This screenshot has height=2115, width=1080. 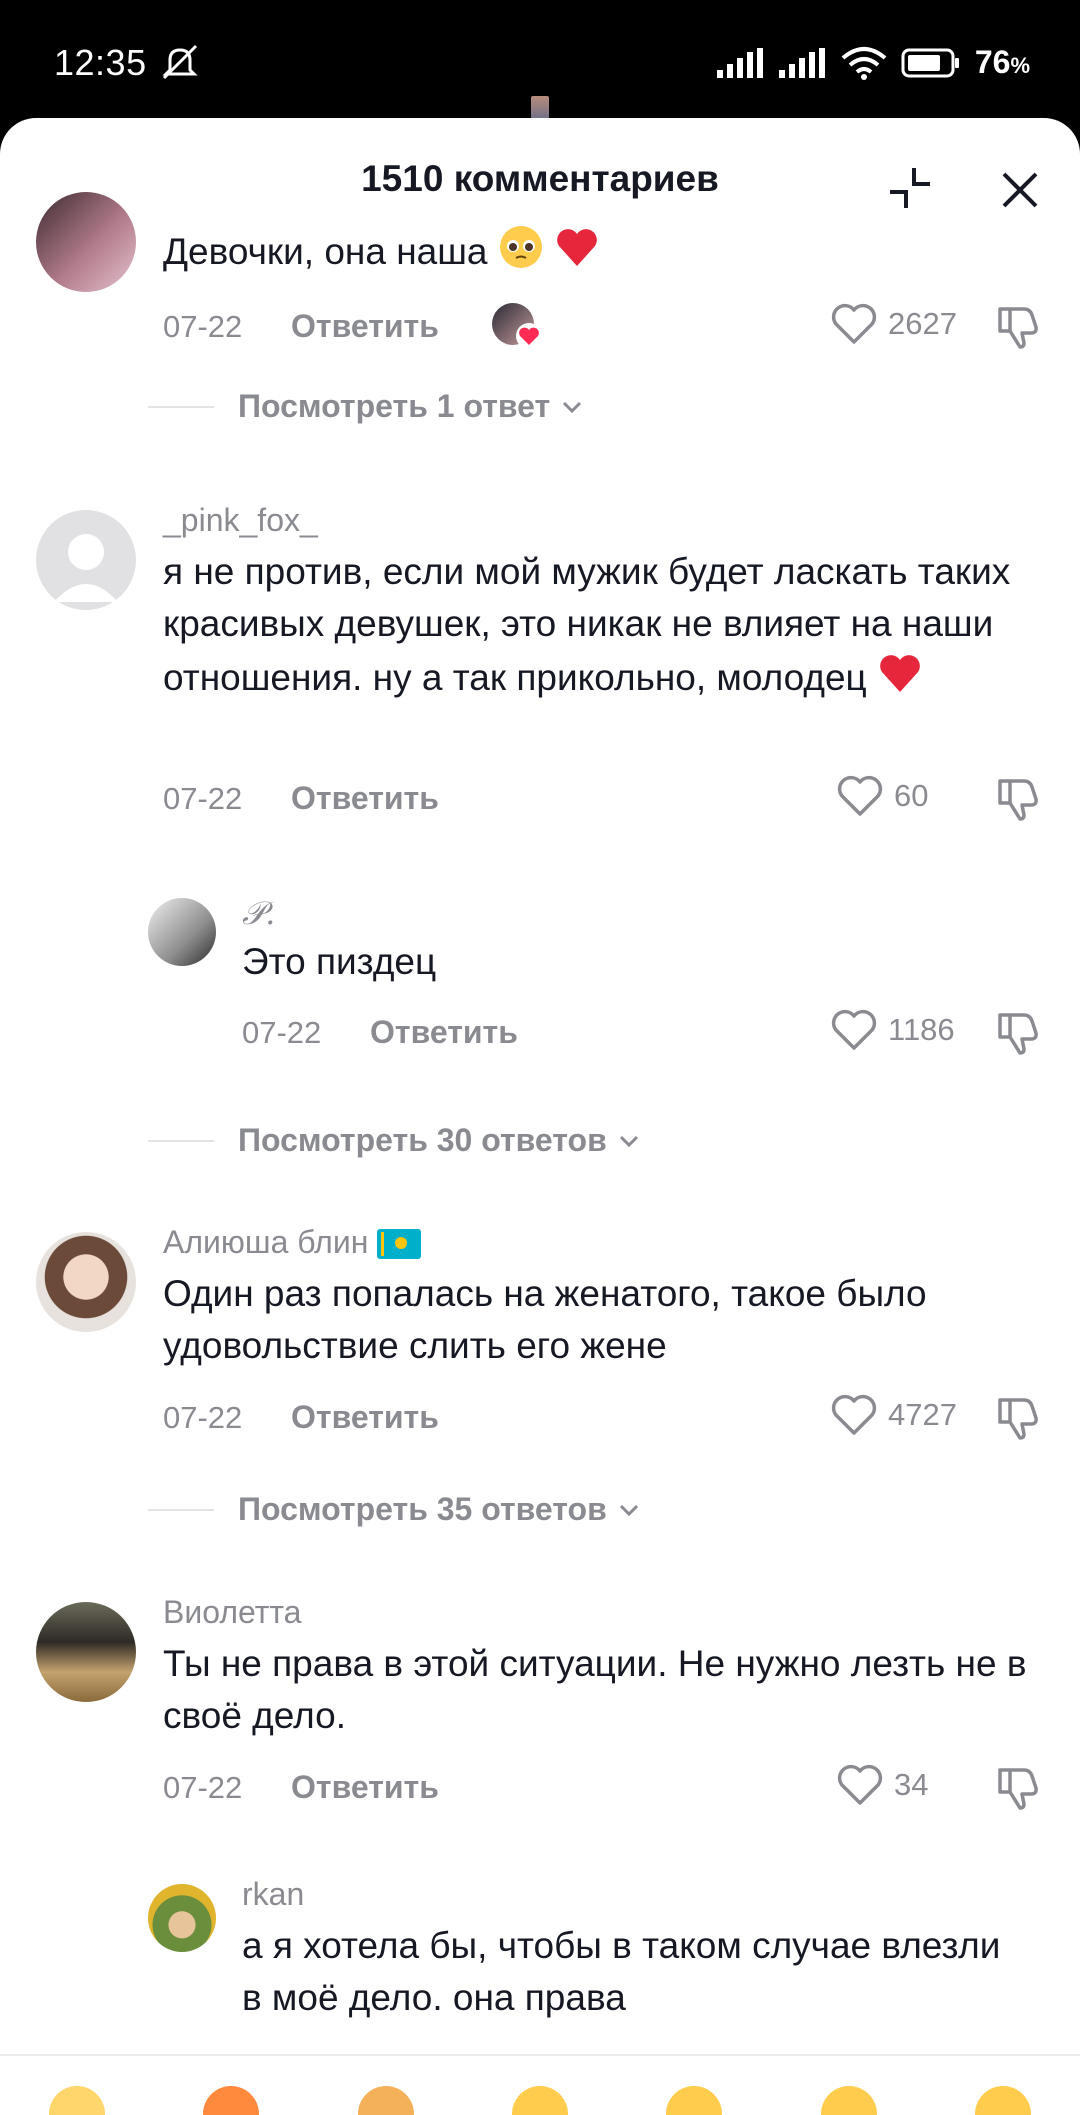 What do you see at coordinates (864, 63) in the screenshot?
I see `wifi-icon` at bounding box center [864, 63].